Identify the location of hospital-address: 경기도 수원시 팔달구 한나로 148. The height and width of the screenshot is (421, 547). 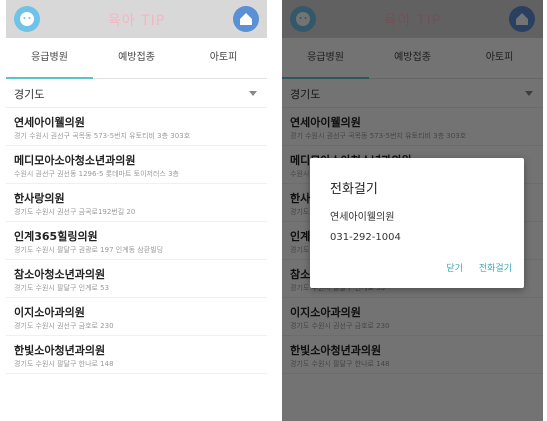
(64, 364).